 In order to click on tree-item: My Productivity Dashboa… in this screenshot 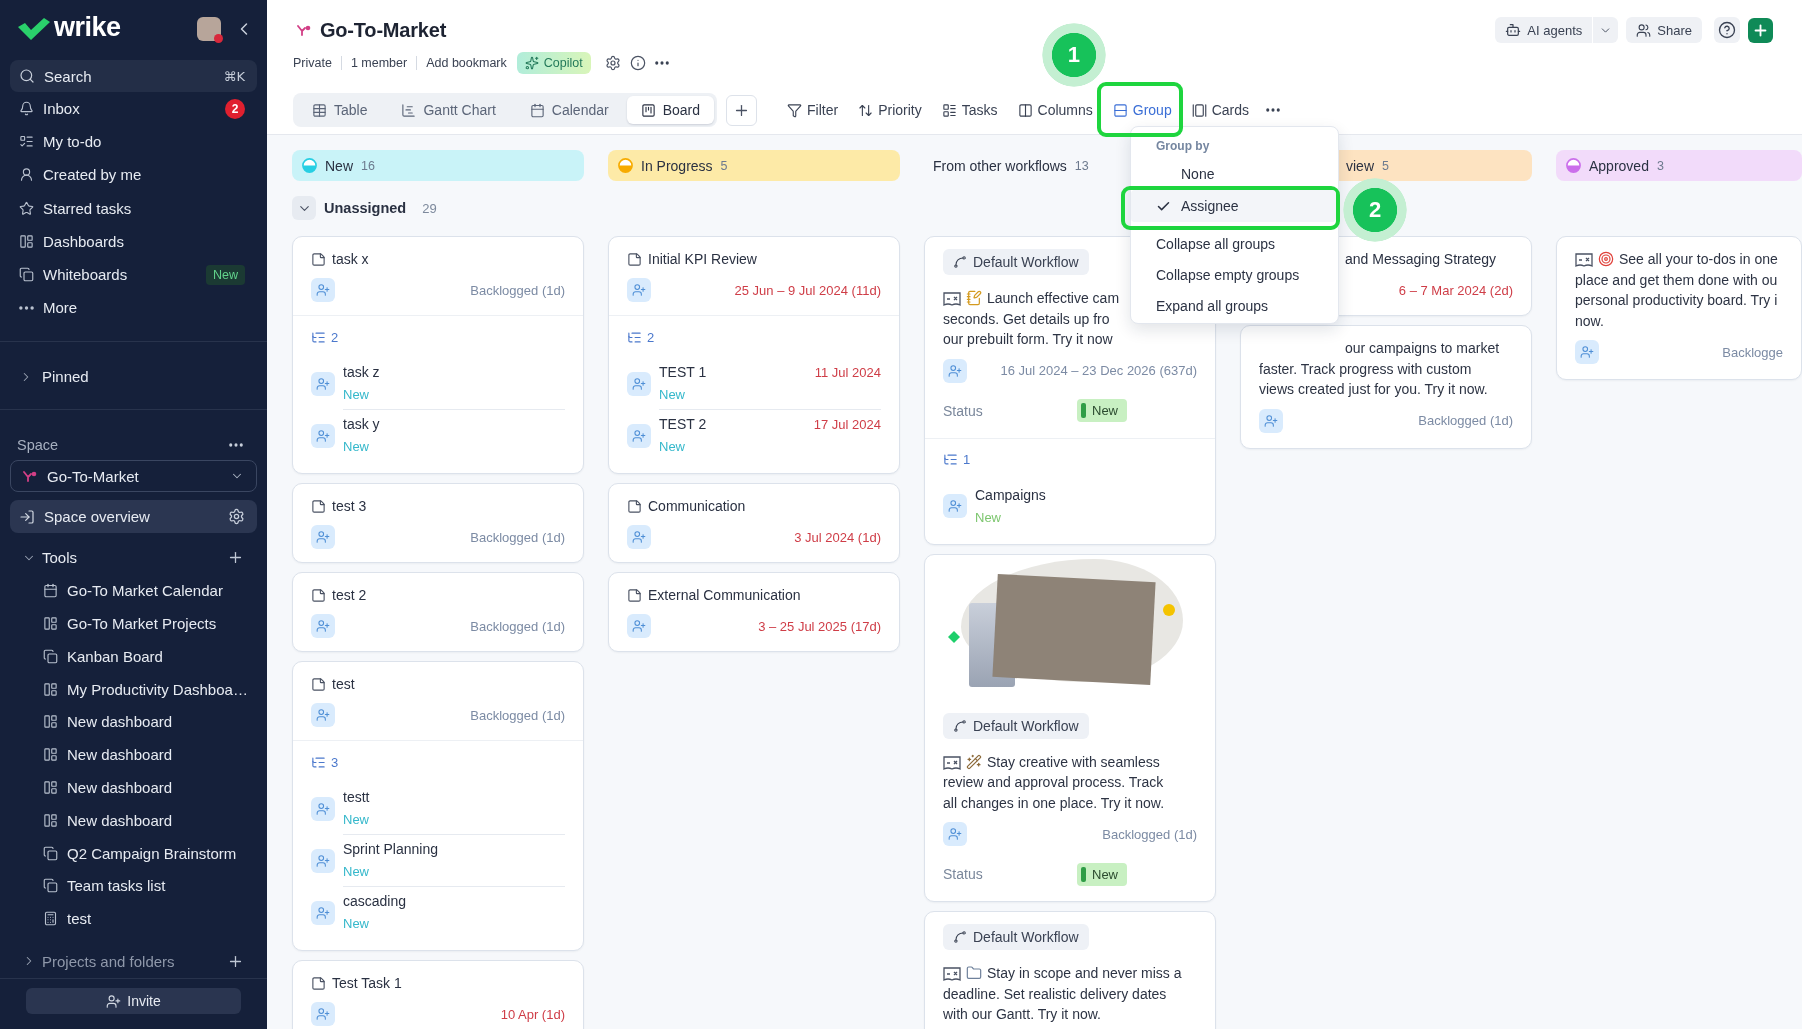, I will do `click(133, 689)`.